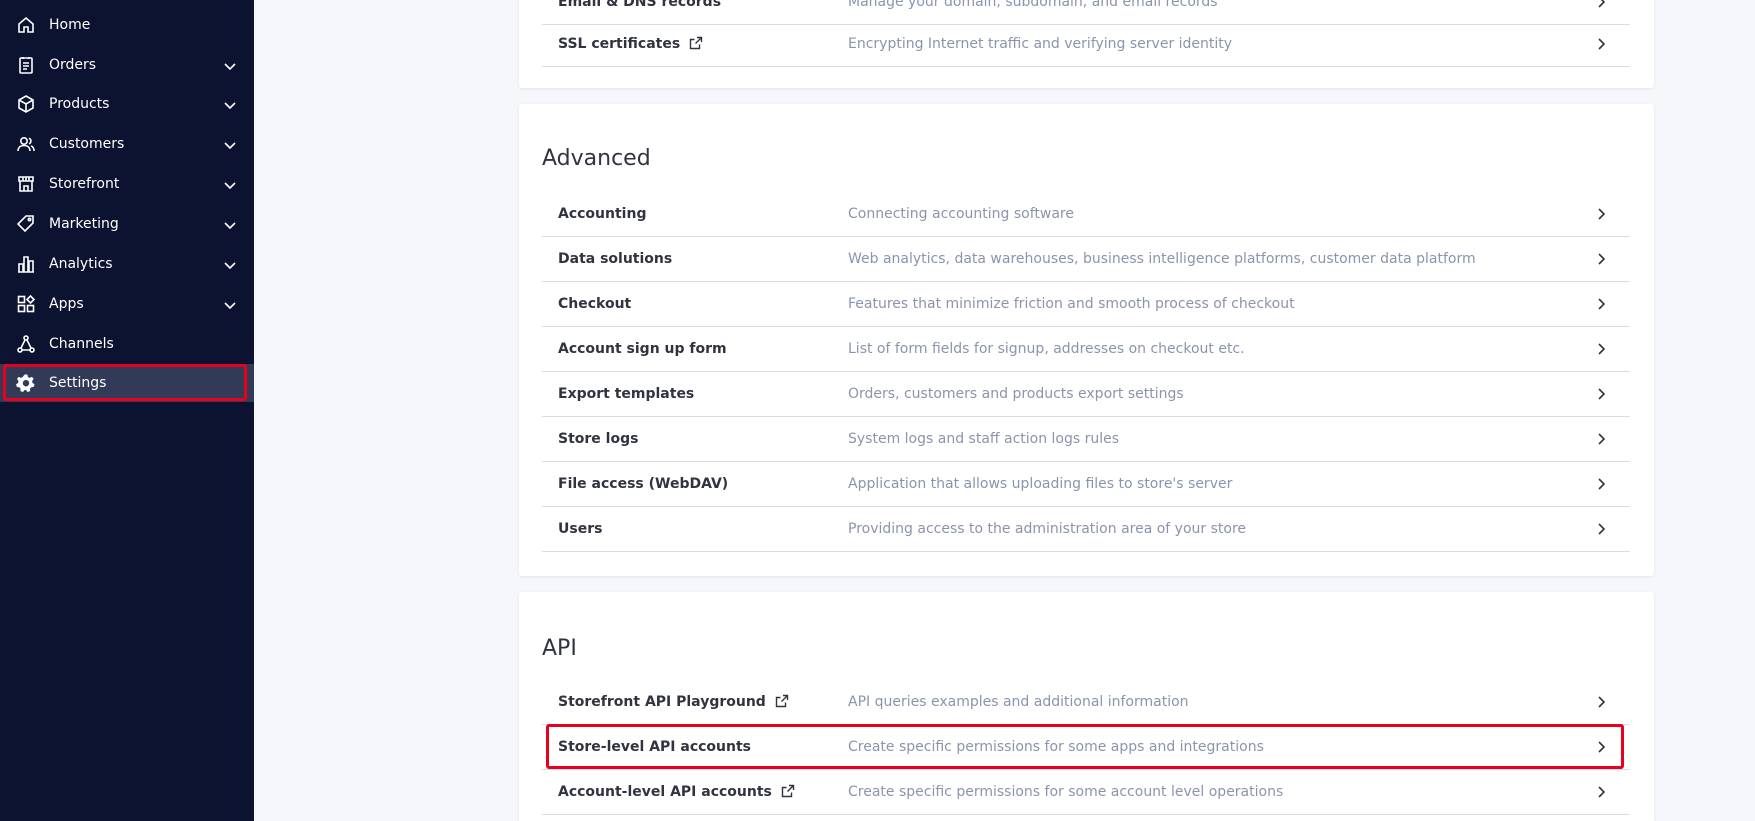 The width and height of the screenshot is (1755, 821). Describe the element at coordinates (559, 648) in the screenshot. I see `section-title: API` at that location.